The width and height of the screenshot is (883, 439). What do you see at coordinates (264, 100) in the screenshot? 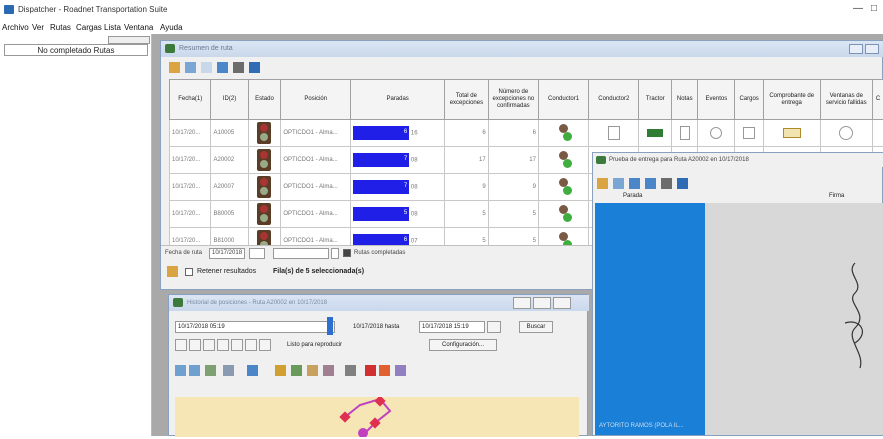
I see `col-estado: Estado` at bounding box center [264, 100].